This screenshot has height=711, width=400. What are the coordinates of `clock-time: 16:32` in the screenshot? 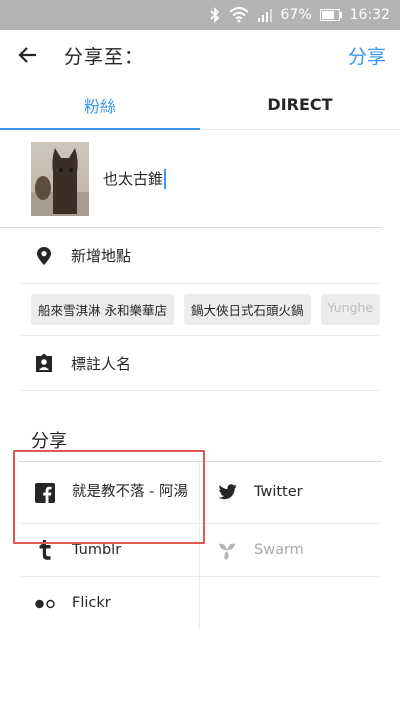 It's located at (369, 15).